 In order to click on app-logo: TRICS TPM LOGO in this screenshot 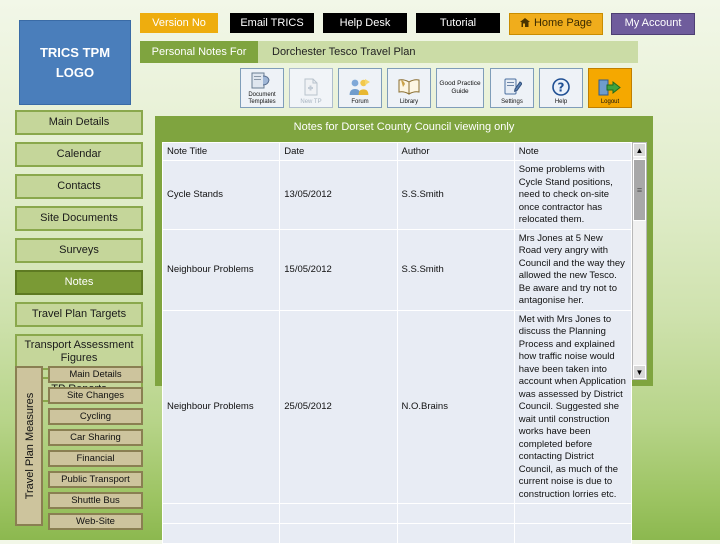, I will do `click(75, 62)`.